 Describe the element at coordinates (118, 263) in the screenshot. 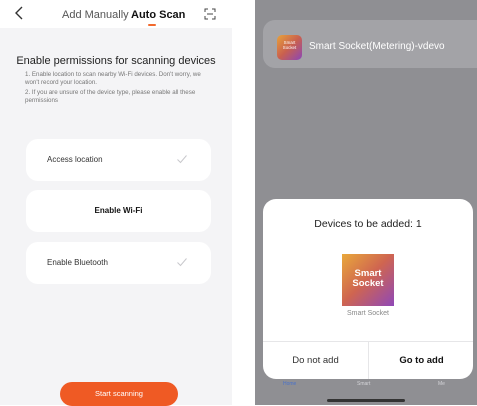

I see `permission-card-bluetooth: Enable Bluetooth` at that location.